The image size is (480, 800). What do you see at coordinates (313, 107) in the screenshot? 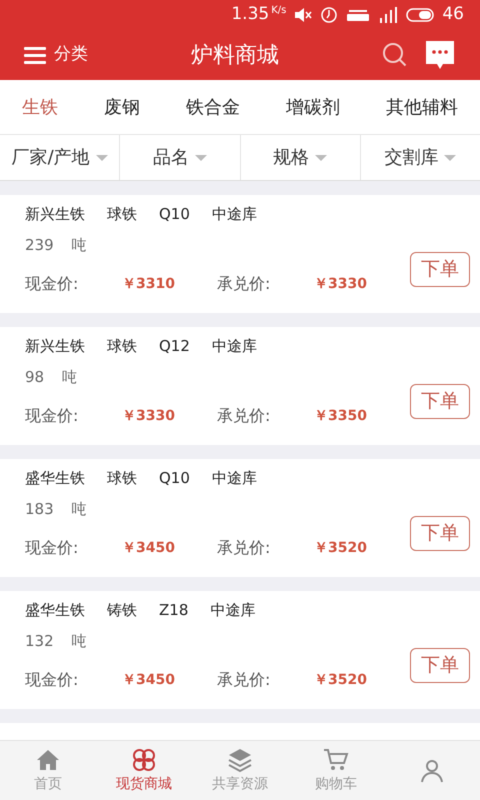
I see `category-tab: 增碳剂` at bounding box center [313, 107].